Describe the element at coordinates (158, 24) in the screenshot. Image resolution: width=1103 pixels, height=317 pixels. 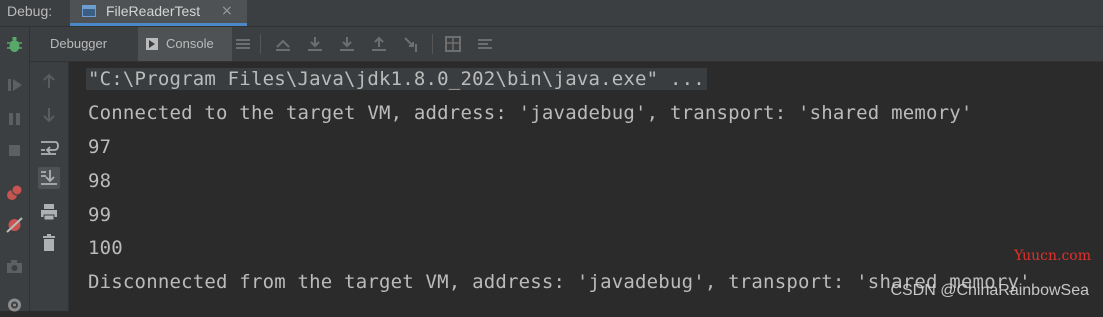
I see `active-tab-underline` at that location.